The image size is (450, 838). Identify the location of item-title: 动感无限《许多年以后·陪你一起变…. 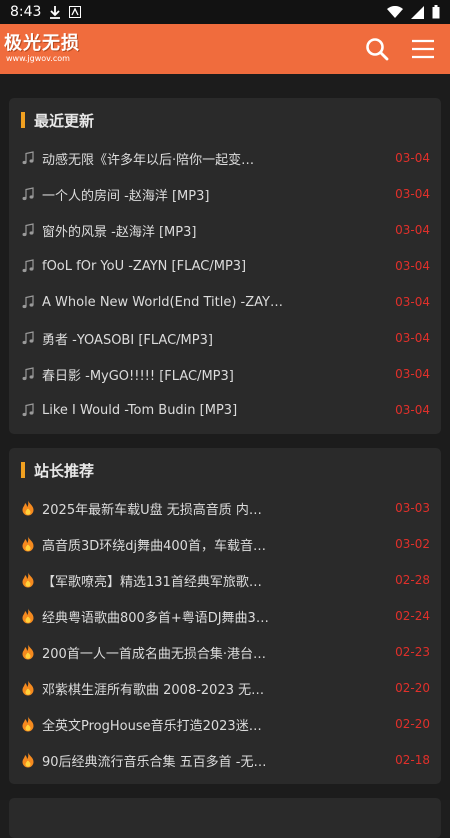
(148, 160).